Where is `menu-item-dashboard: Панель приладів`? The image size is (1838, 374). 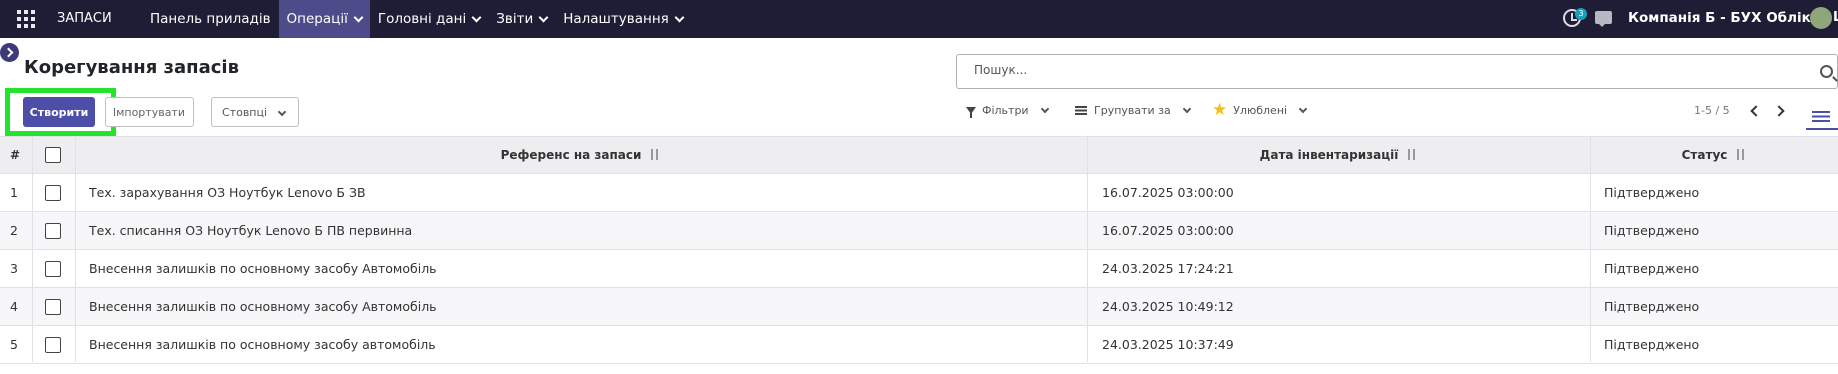
menu-item-dashboard: Панель приладів is located at coordinates (210, 19).